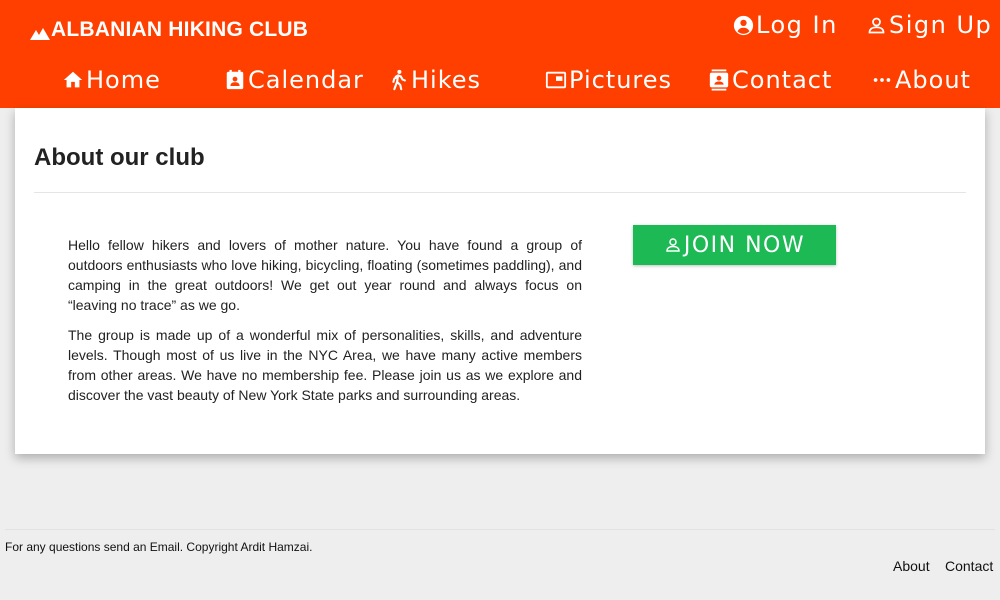 This screenshot has width=1000, height=600. I want to click on nav-hikes: Hikes, so click(434, 80).